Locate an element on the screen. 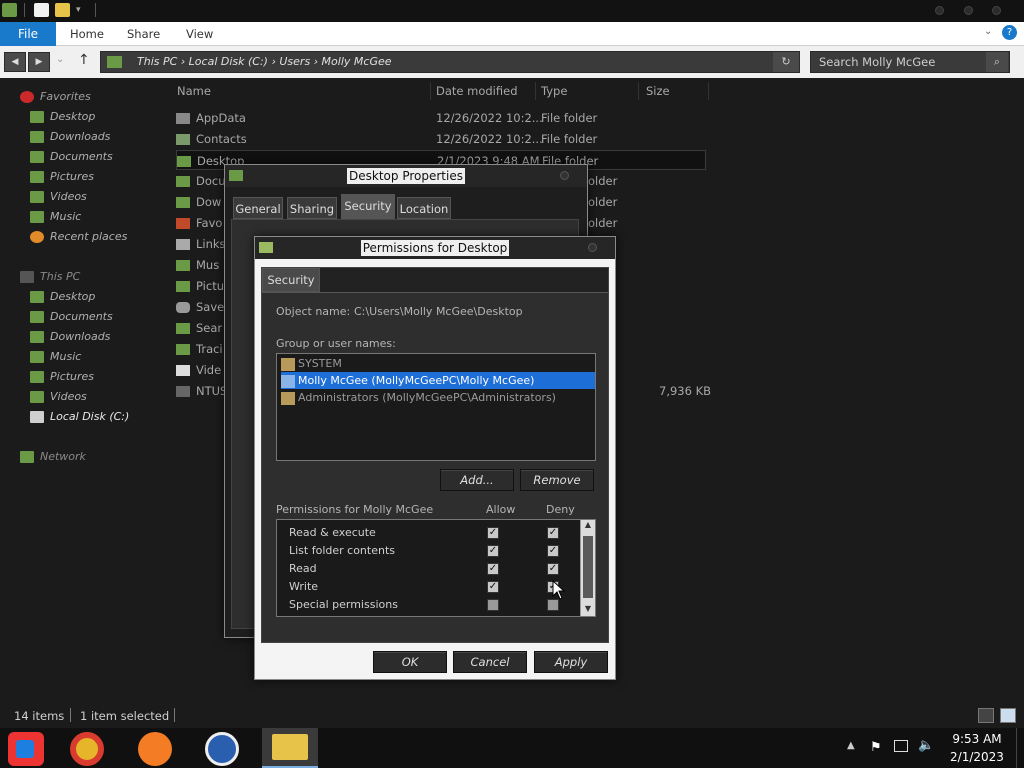 Image resolution: width=1024 pixels, height=768 pixels. sidebar-item-music: Music is located at coordinates (55, 217).